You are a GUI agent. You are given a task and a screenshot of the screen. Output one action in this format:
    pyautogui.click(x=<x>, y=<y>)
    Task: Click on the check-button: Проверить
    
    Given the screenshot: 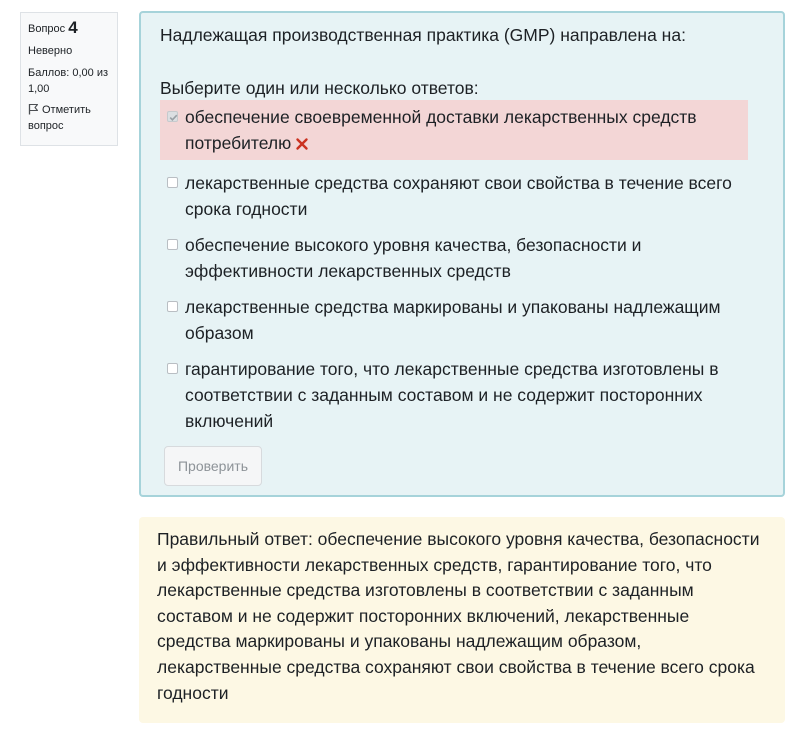 What is the action you would take?
    pyautogui.click(x=213, y=466)
    